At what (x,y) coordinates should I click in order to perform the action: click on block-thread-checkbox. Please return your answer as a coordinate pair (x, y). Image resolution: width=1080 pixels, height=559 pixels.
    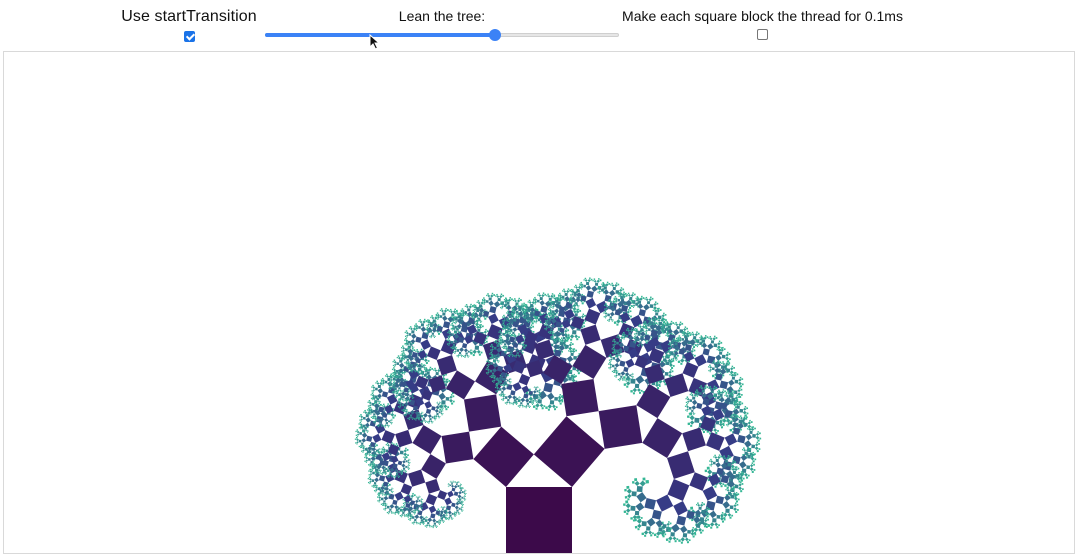
    Looking at the image, I should click on (762, 34).